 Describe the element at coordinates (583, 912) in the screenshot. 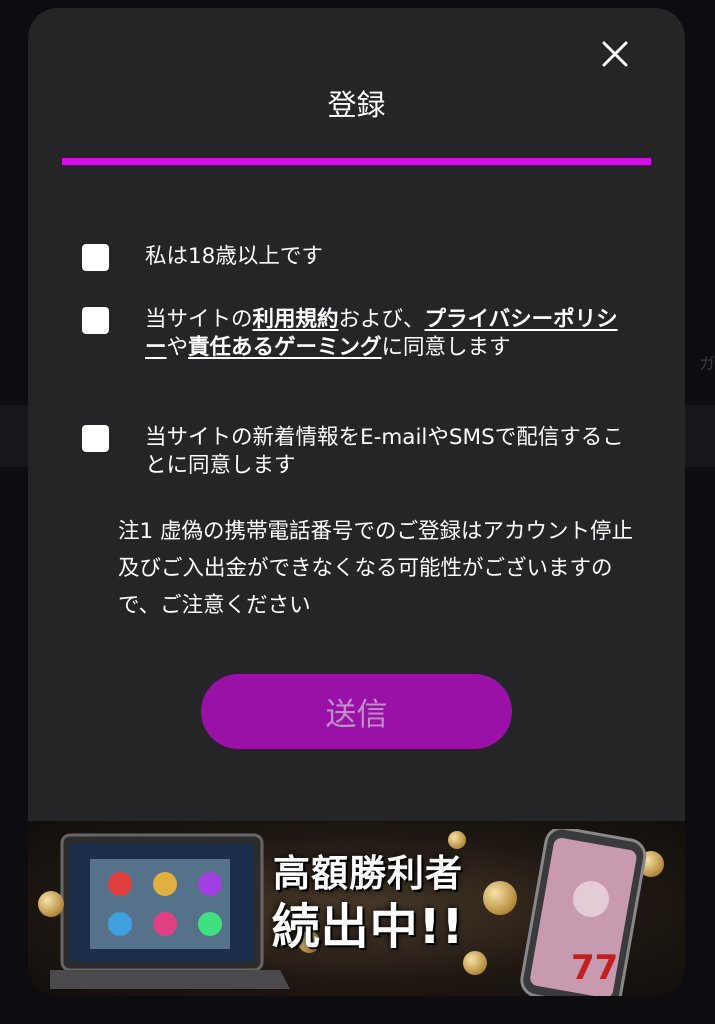

I see `phone-image: 77` at that location.